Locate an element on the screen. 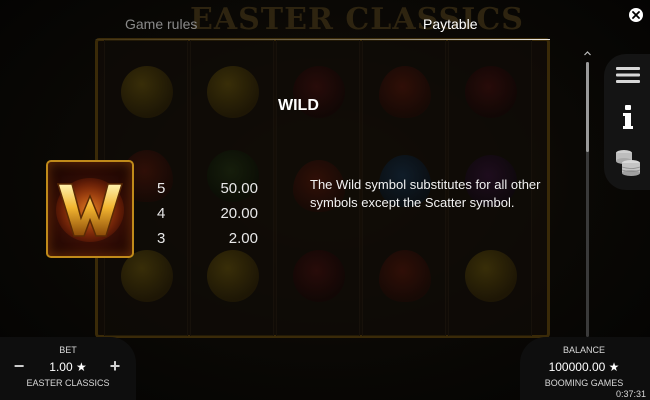  menu-icon is located at coordinates (628, 75).